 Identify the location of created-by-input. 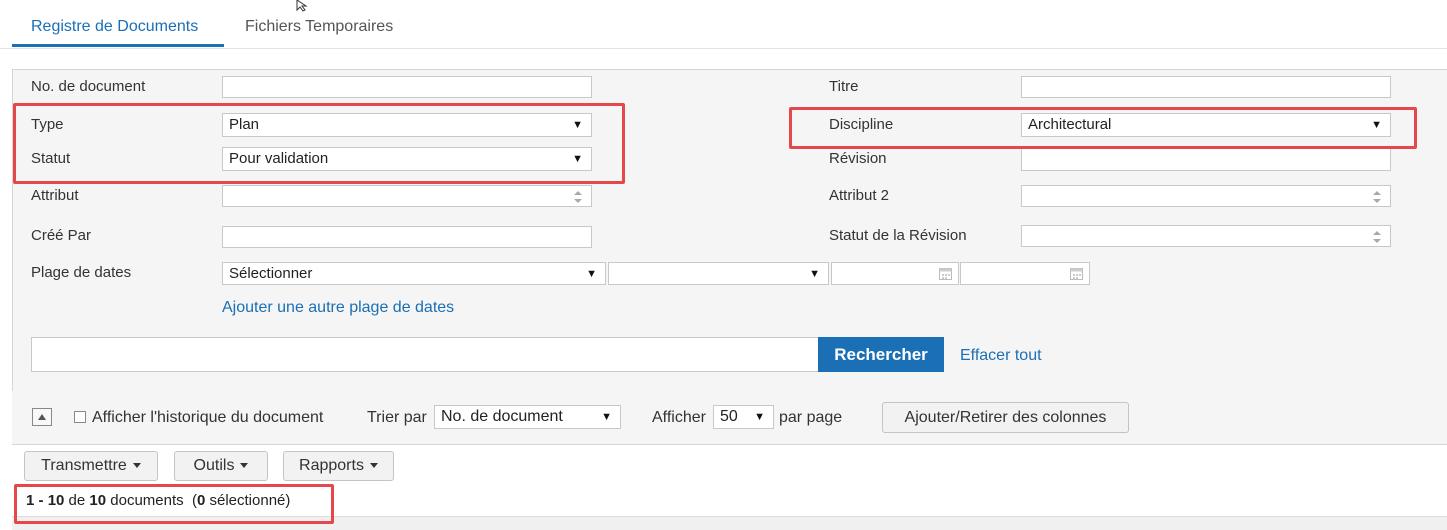
(407, 237).